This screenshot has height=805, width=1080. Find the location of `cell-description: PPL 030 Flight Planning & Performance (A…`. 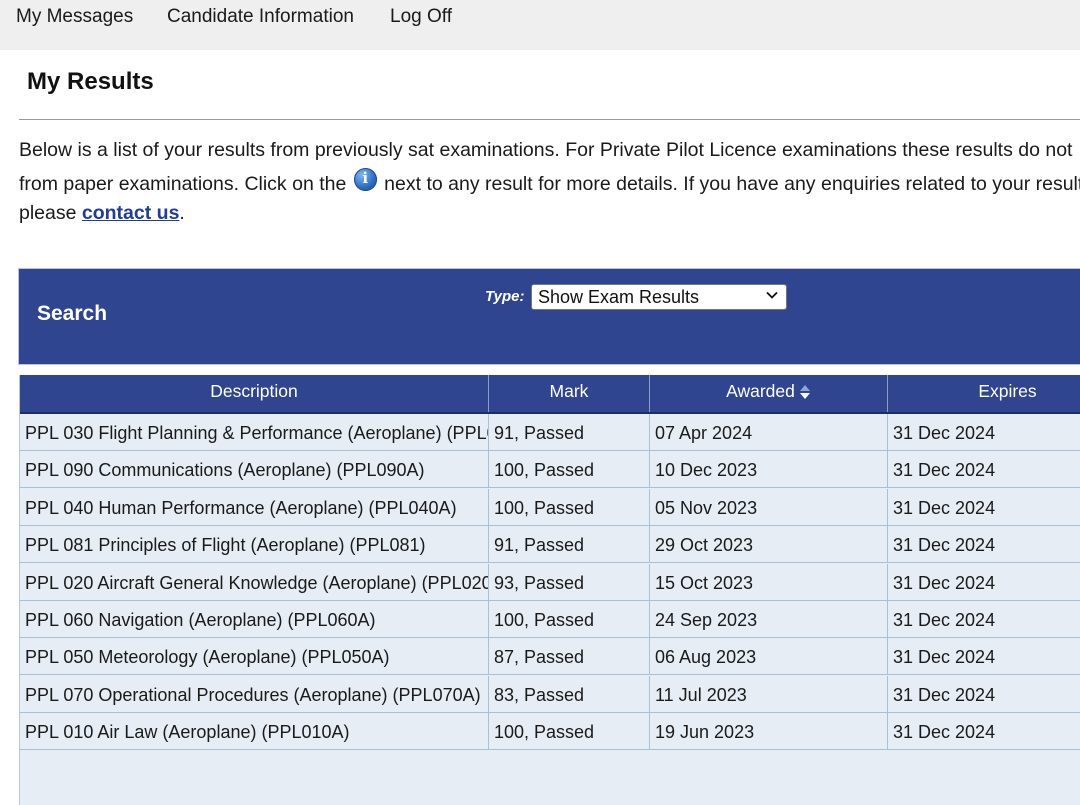

cell-description: PPL 030 Flight Planning & Performance (A… is located at coordinates (254, 432).